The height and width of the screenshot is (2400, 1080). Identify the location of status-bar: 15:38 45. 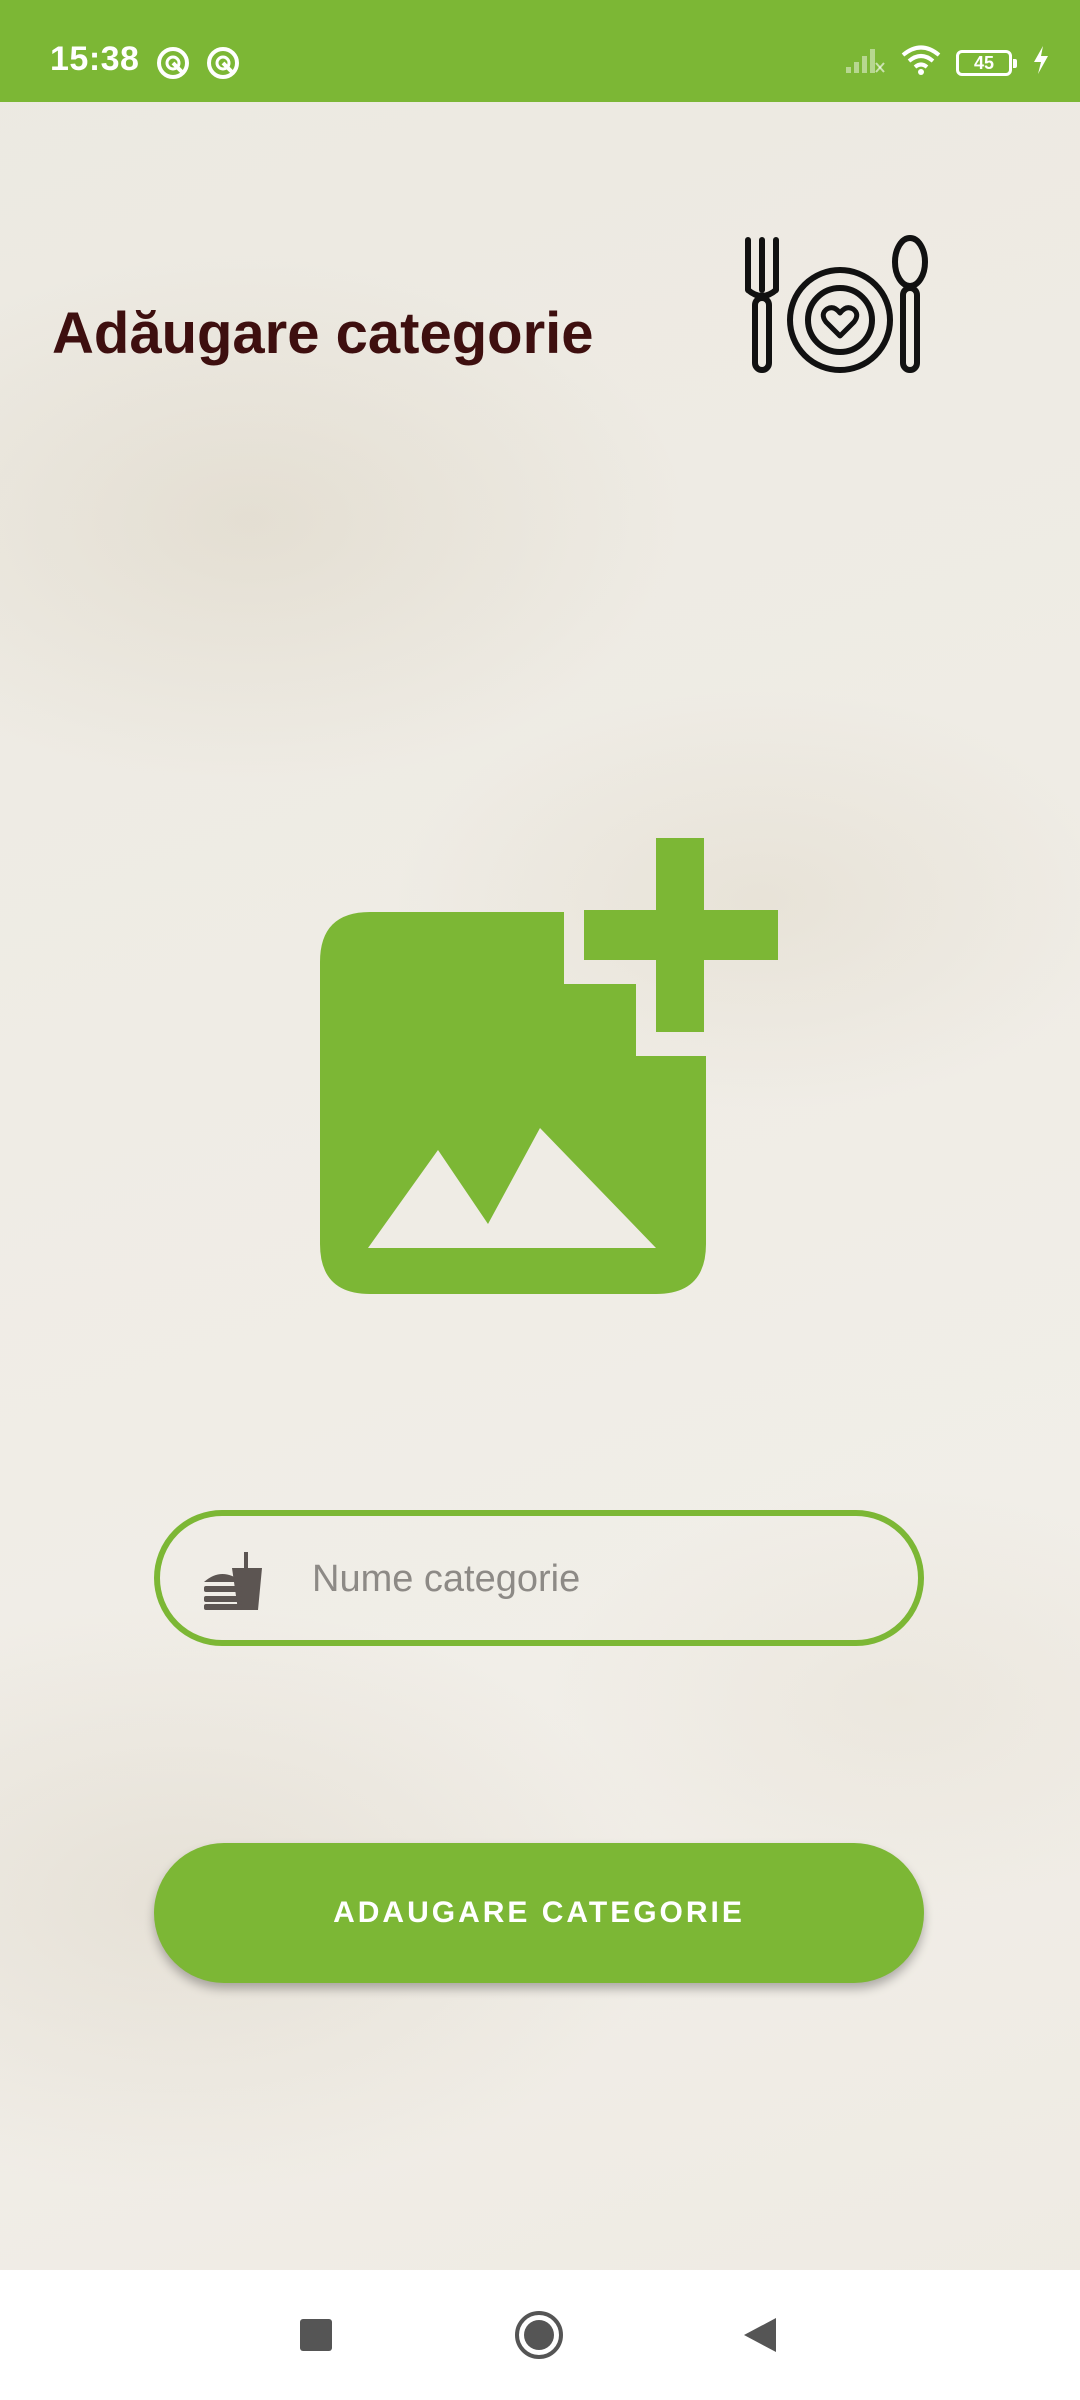
(540, 51).